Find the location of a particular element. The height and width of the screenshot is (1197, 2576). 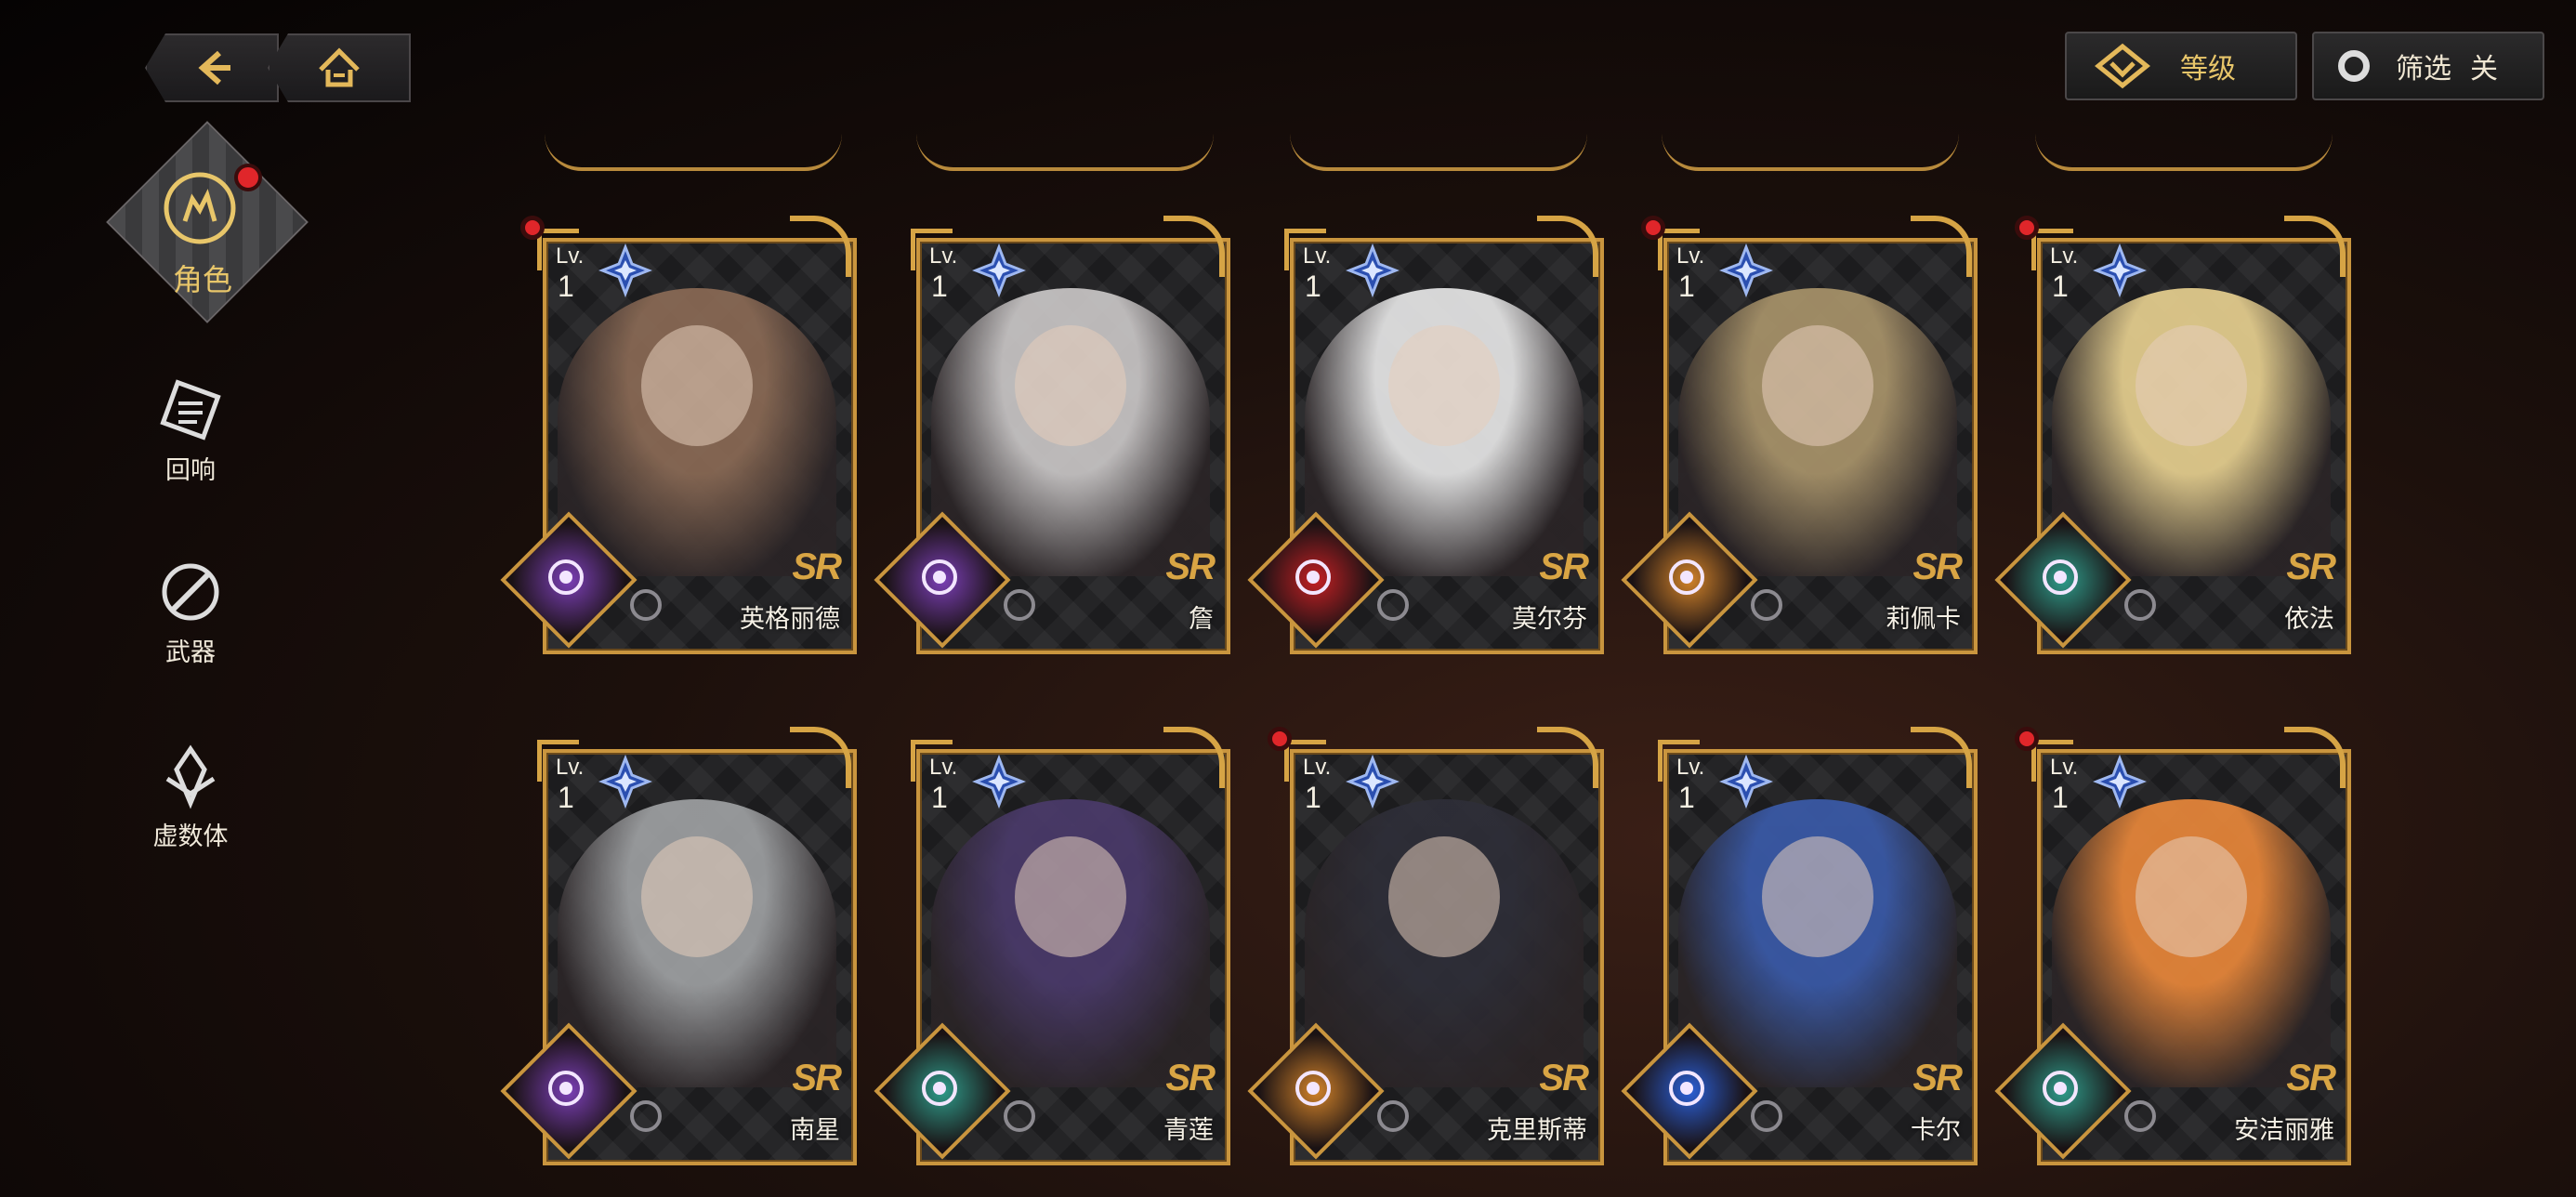

character-name: 詹 is located at coordinates (1201, 619).